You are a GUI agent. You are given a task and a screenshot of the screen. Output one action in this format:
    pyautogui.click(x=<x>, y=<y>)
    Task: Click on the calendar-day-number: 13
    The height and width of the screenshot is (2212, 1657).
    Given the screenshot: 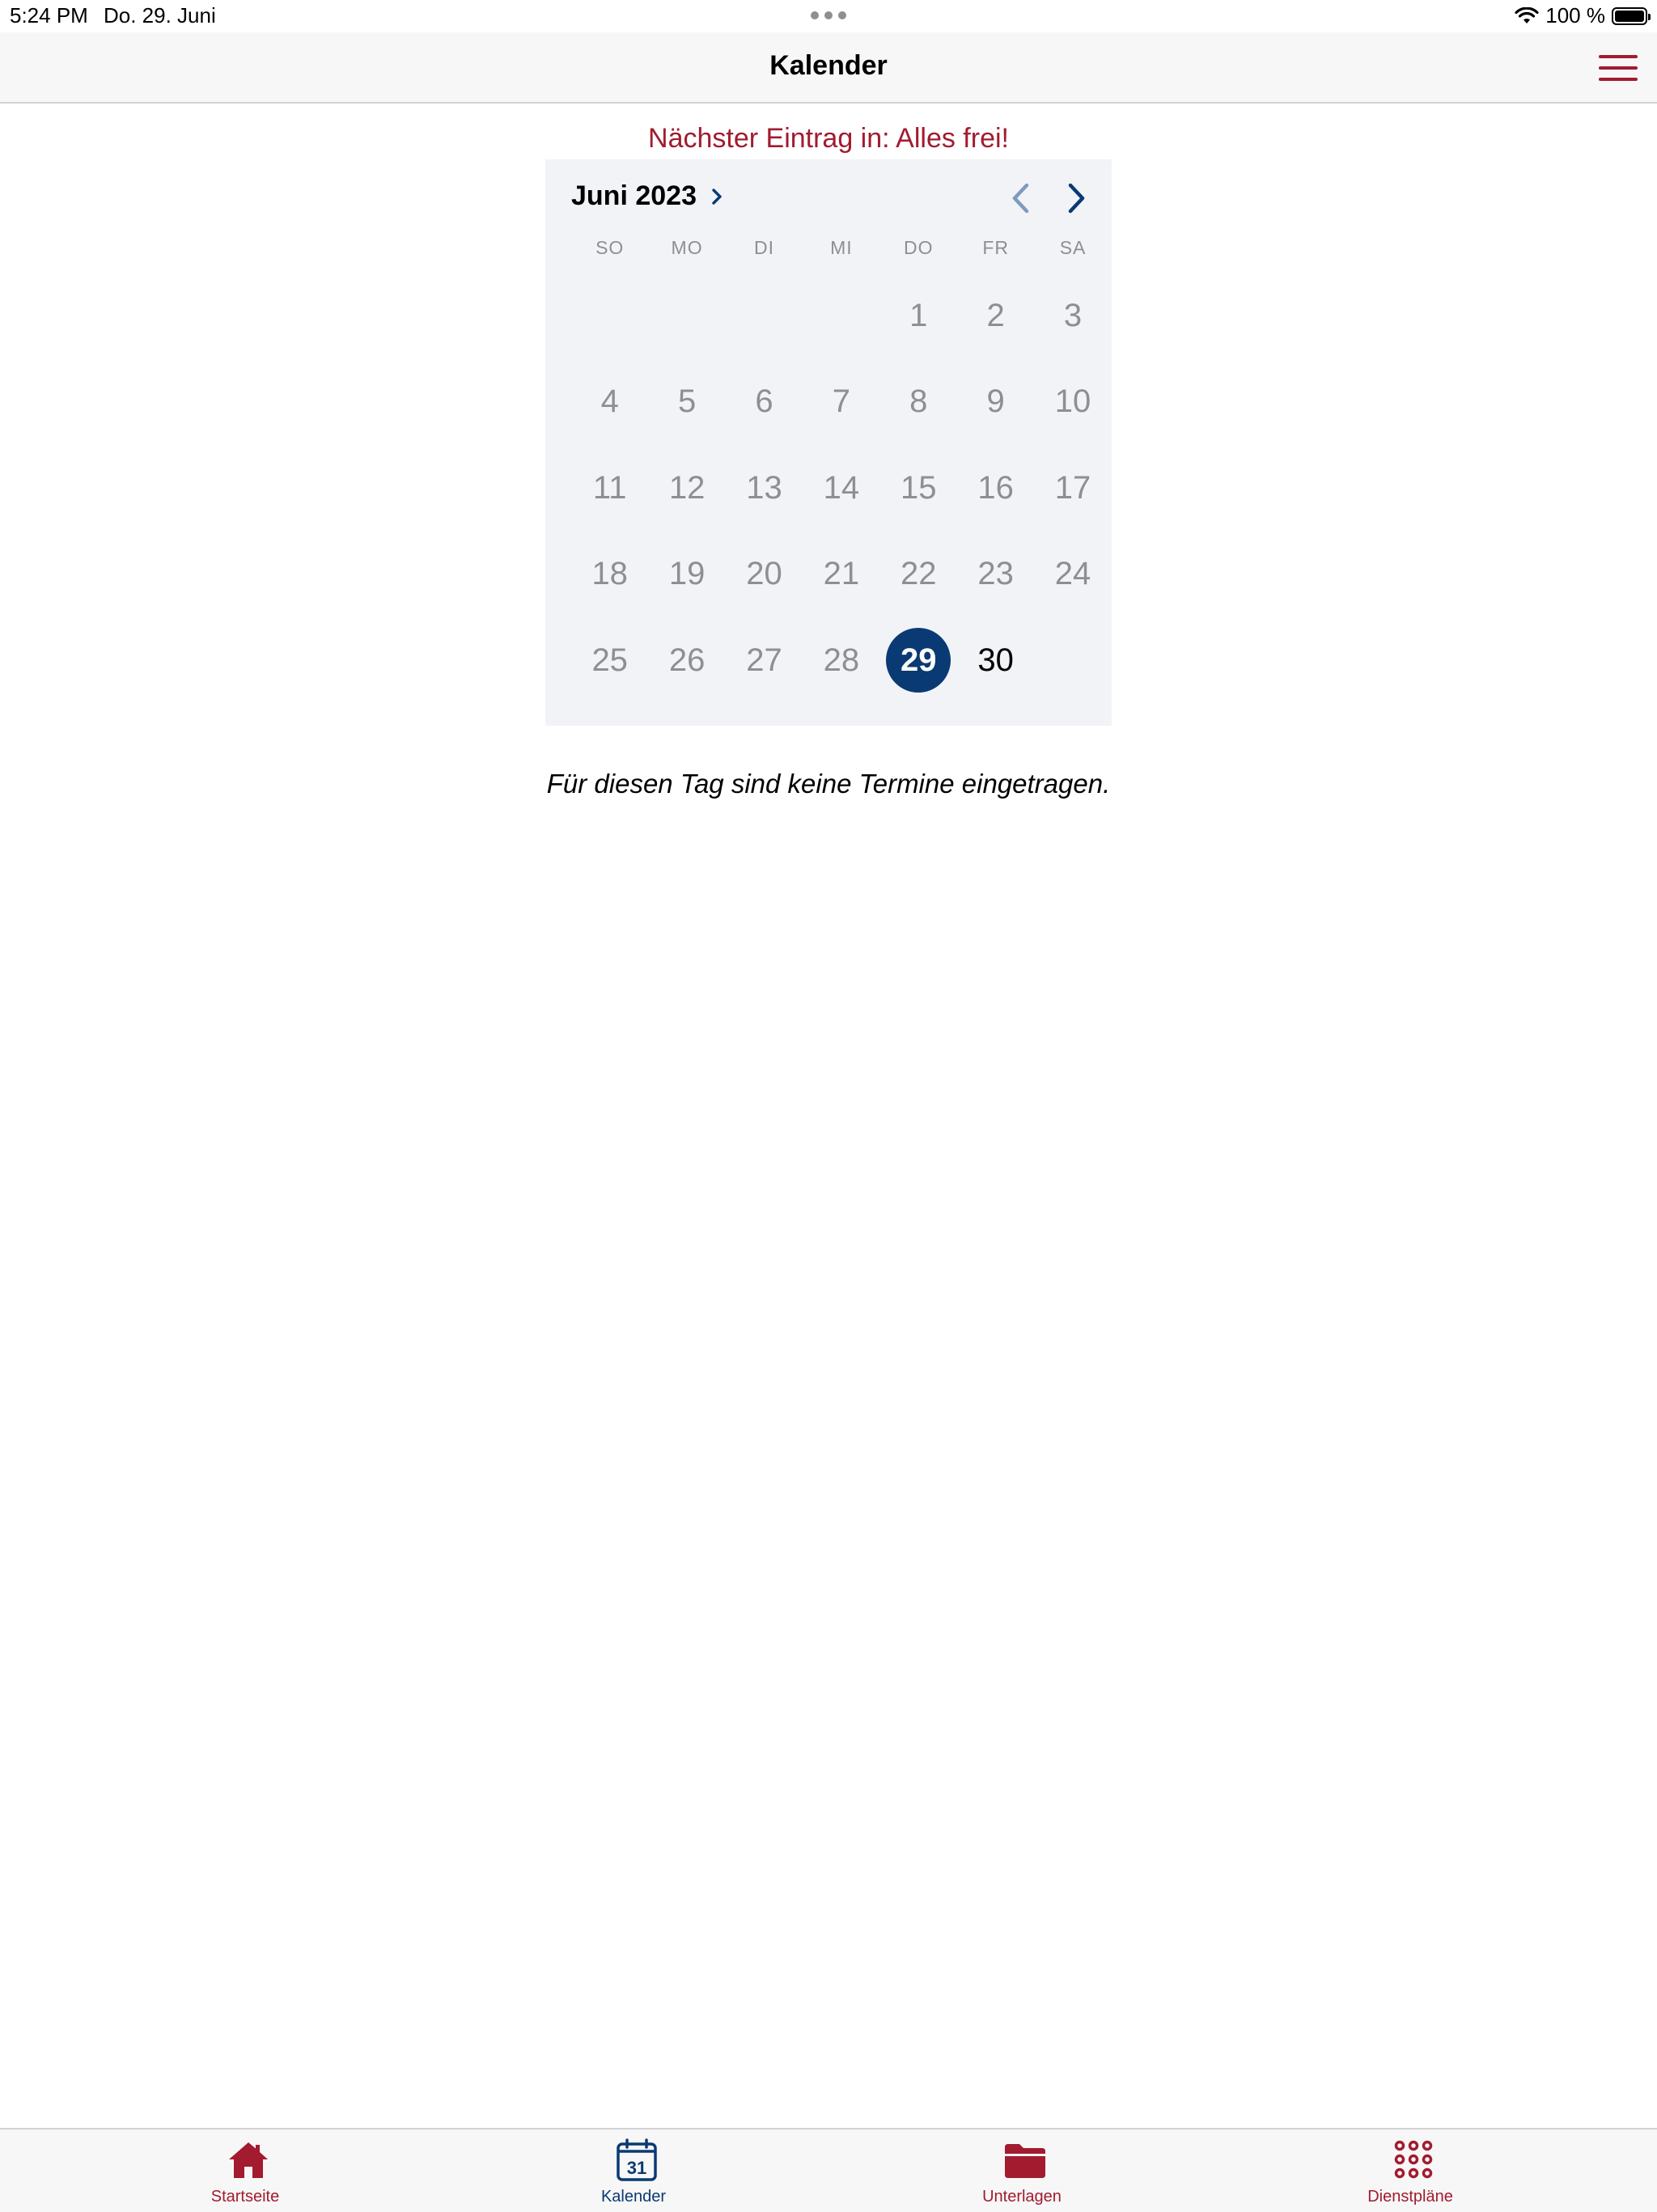 What is the action you would take?
    pyautogui.click(x=764, y=487)
    